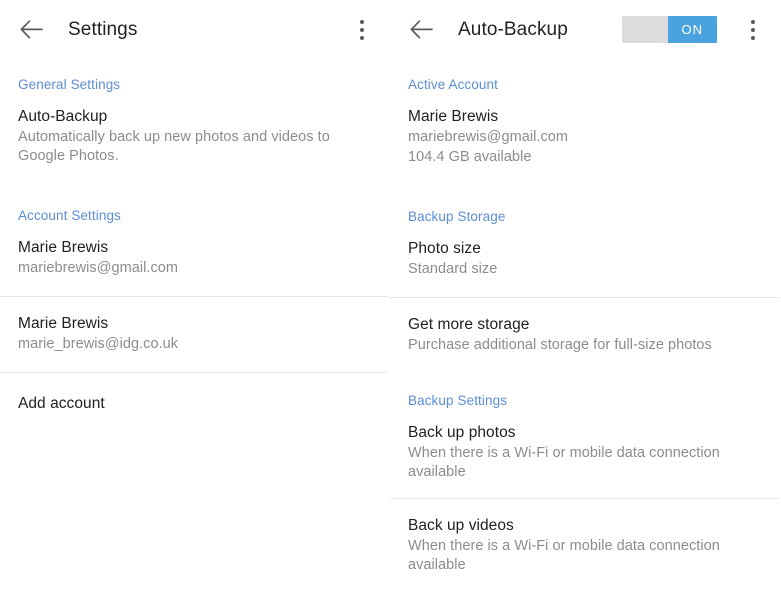 Image resolution: width=781 pixels, height=590 pixels. I want to click on section-header-account-settings: Account Settings, so click(69, 215).